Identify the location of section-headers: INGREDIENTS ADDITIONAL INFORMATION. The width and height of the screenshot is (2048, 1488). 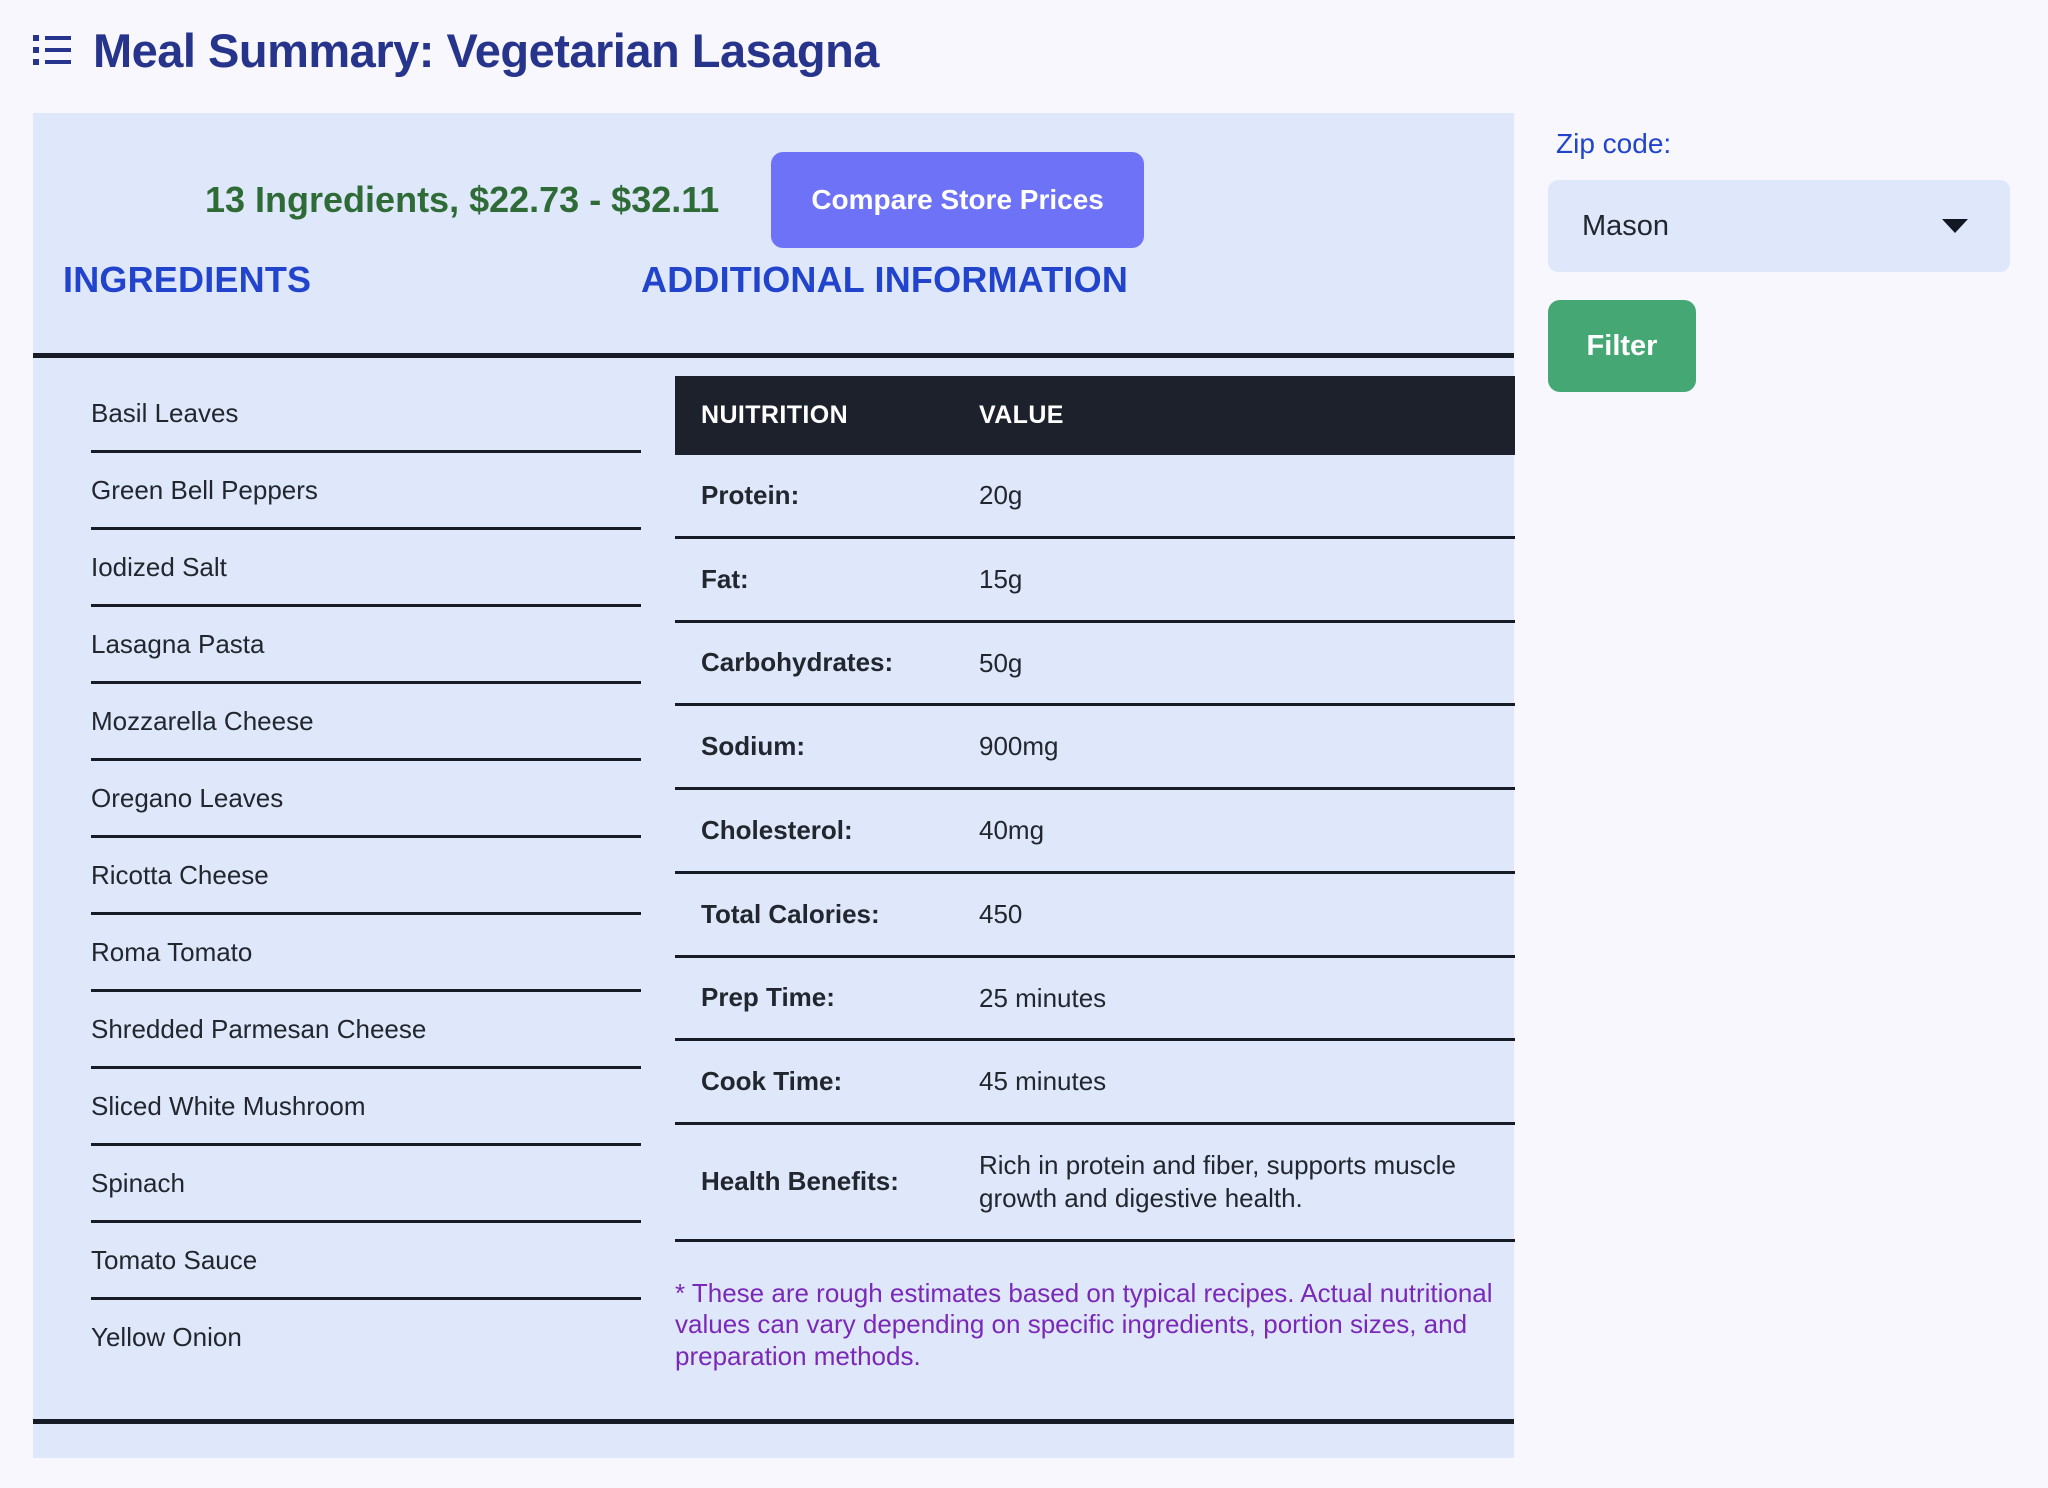
(773, 298).